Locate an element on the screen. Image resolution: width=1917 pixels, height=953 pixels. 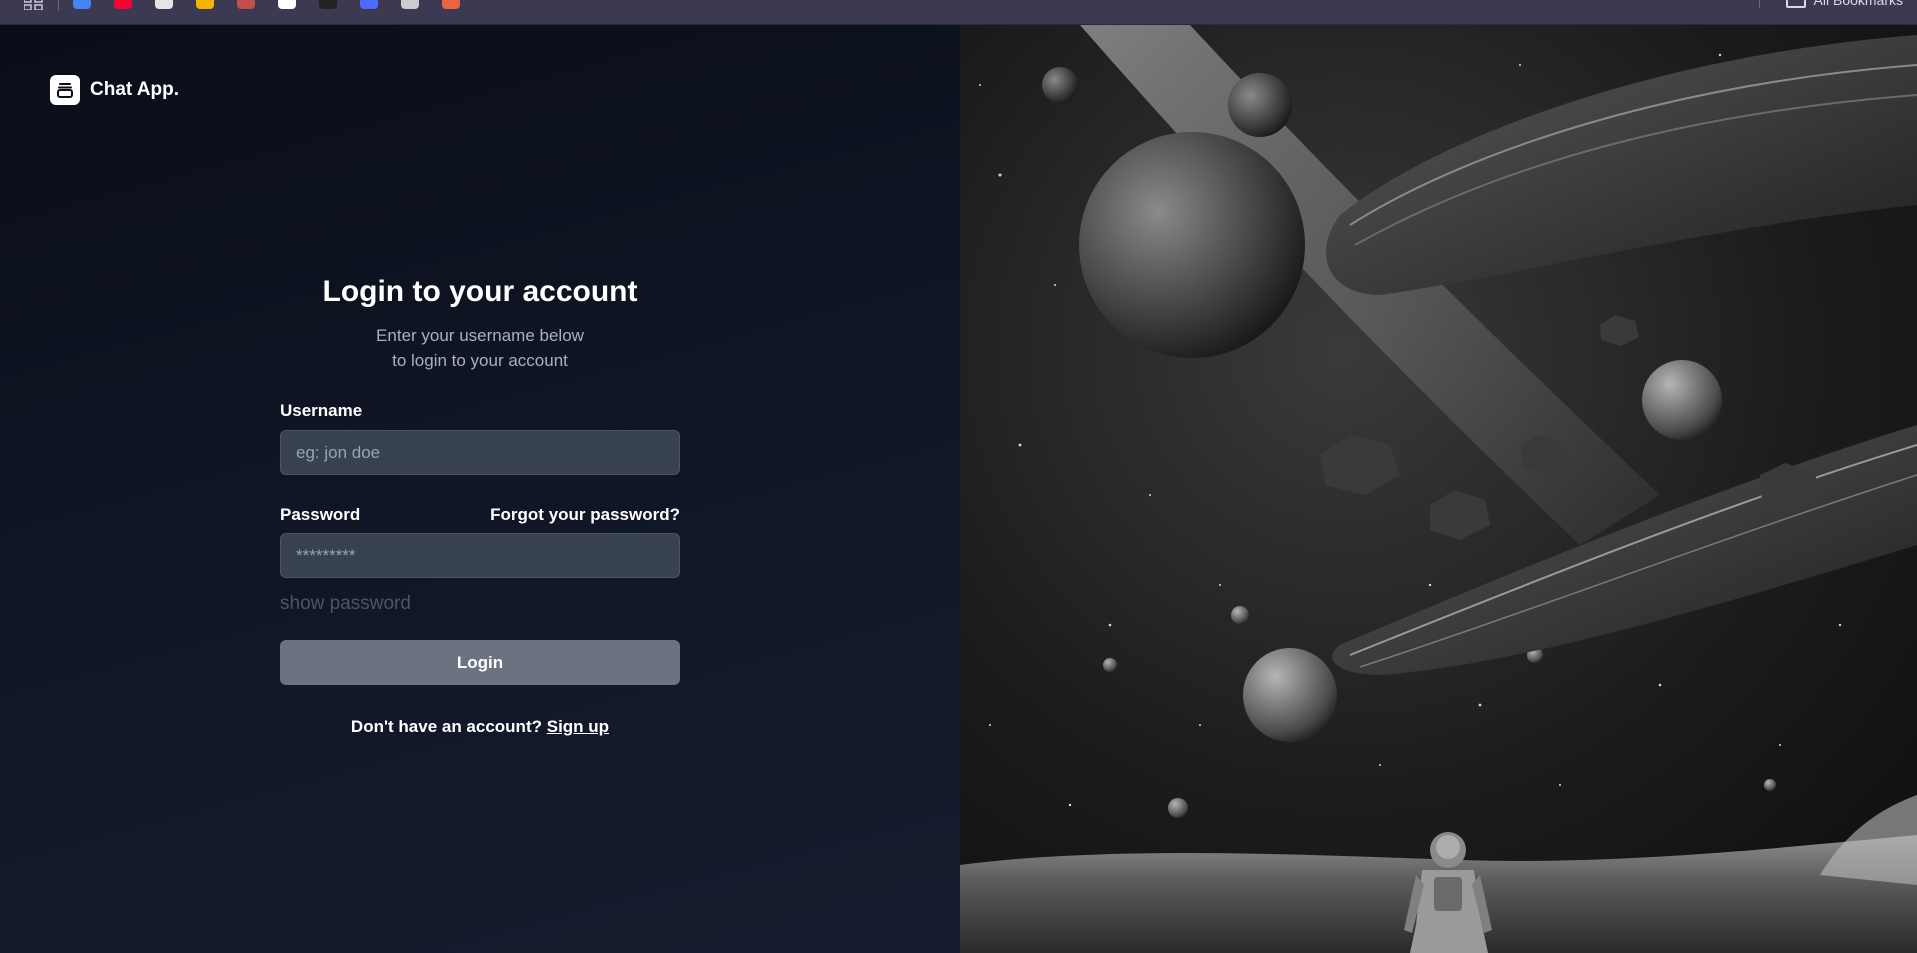
password-input is located at coordinates (480, 555).